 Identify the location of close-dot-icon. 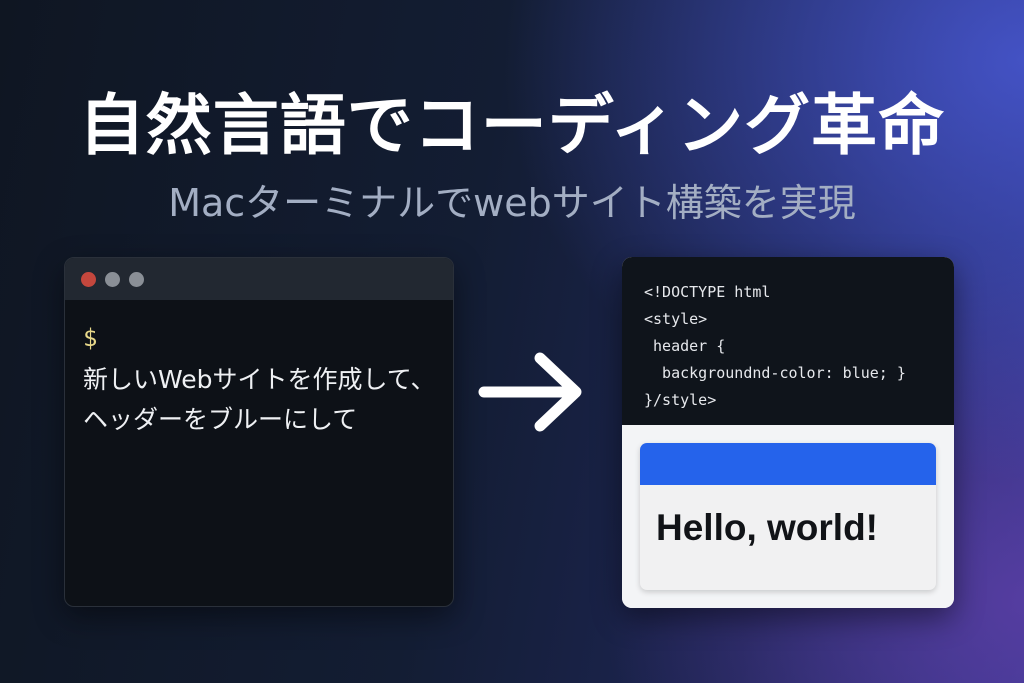
(88, 279).